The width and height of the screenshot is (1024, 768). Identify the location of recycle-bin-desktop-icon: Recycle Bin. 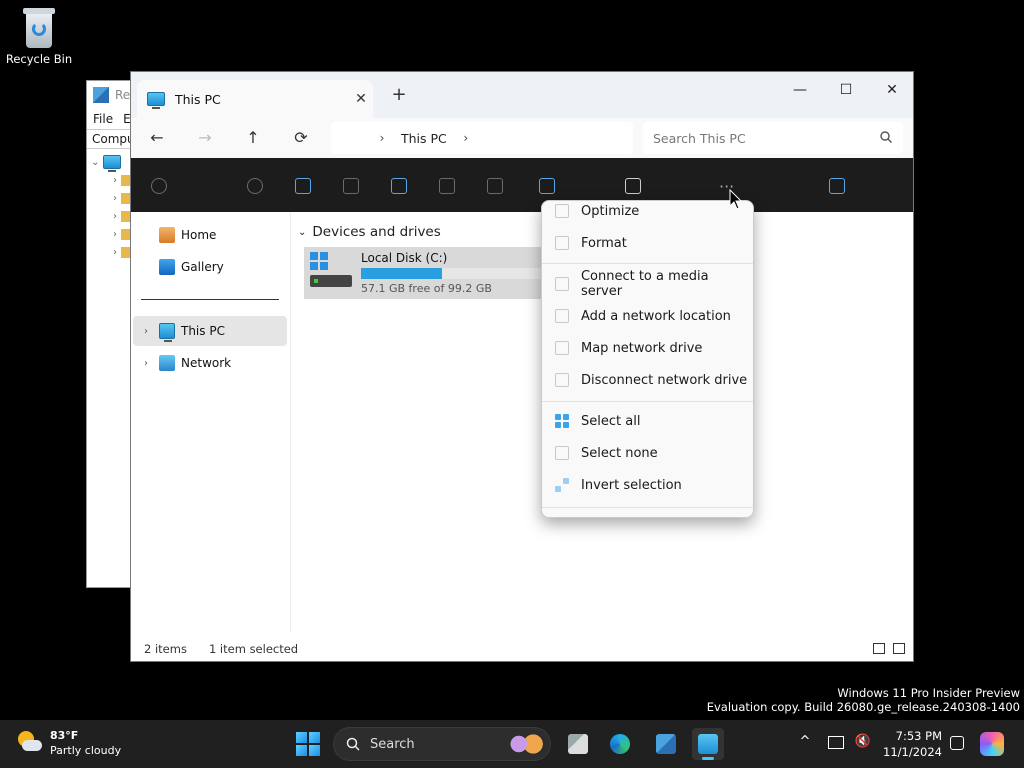
(39, 37).